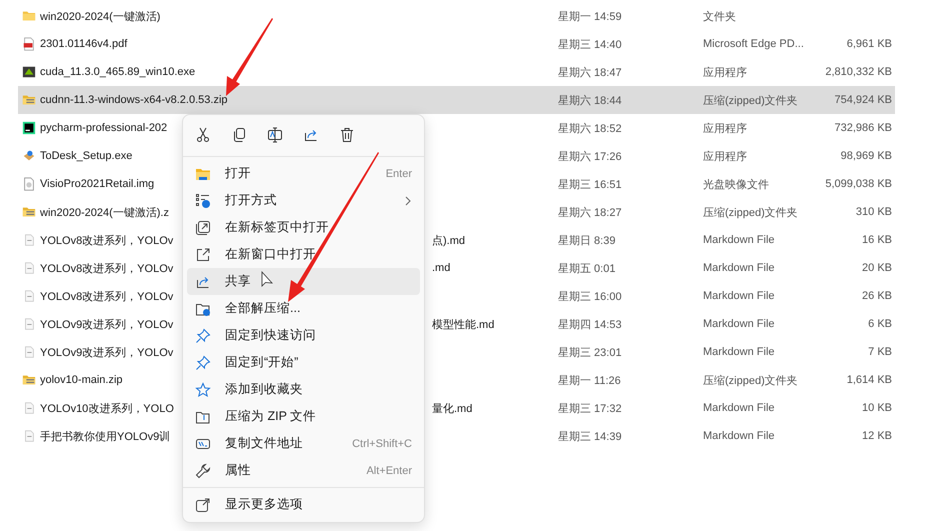 This screenshot has height=531, width=934. What do you see at coordinates (590, 129) in the screenshot?
I see `modified-date: 星期六 18:52` at bounding box center [590, 129].